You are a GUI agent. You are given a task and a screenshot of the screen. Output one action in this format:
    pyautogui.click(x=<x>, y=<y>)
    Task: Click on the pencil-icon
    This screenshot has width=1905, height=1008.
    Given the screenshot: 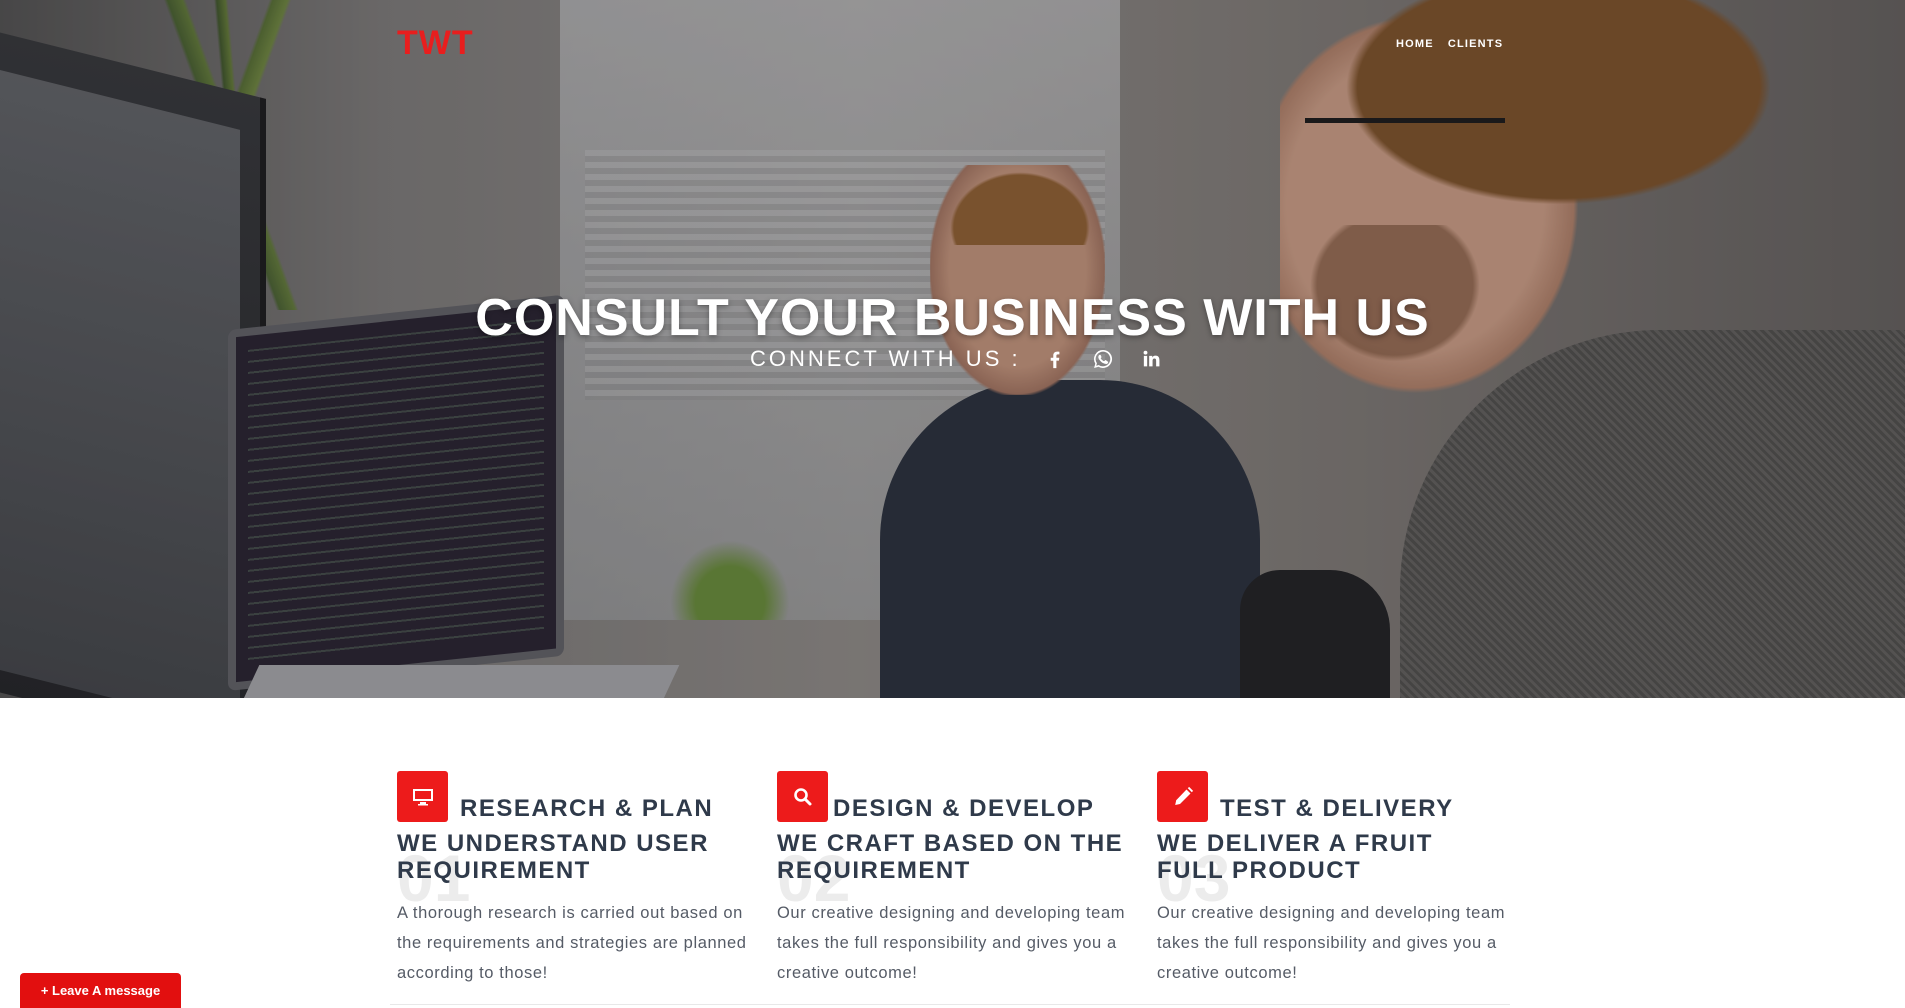 What is the action you would take?
    pyautogui.click(x=1182, y=796)
    